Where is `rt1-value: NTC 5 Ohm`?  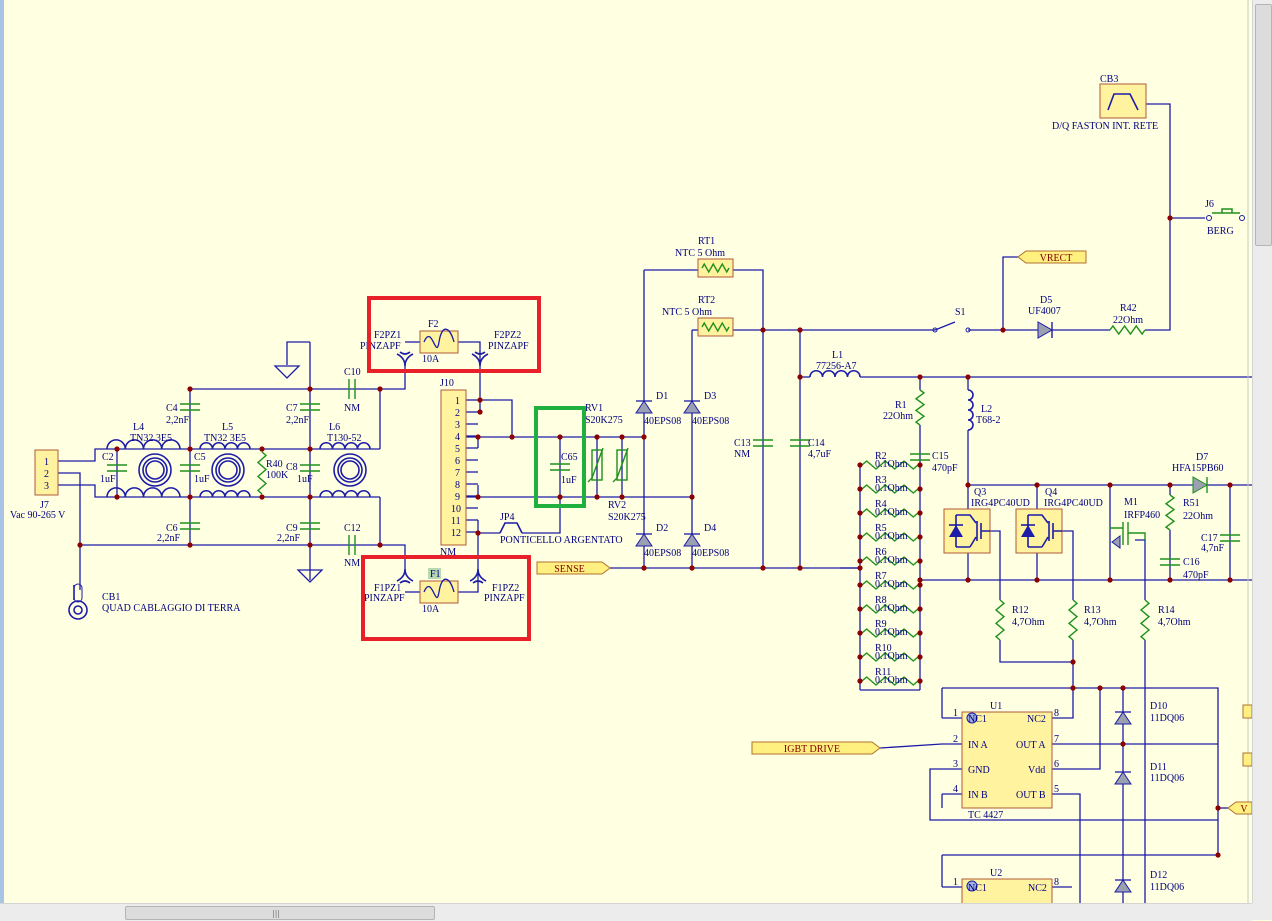
rt1-value: NTC 5 Ohm is located at coordinates (700, 253).